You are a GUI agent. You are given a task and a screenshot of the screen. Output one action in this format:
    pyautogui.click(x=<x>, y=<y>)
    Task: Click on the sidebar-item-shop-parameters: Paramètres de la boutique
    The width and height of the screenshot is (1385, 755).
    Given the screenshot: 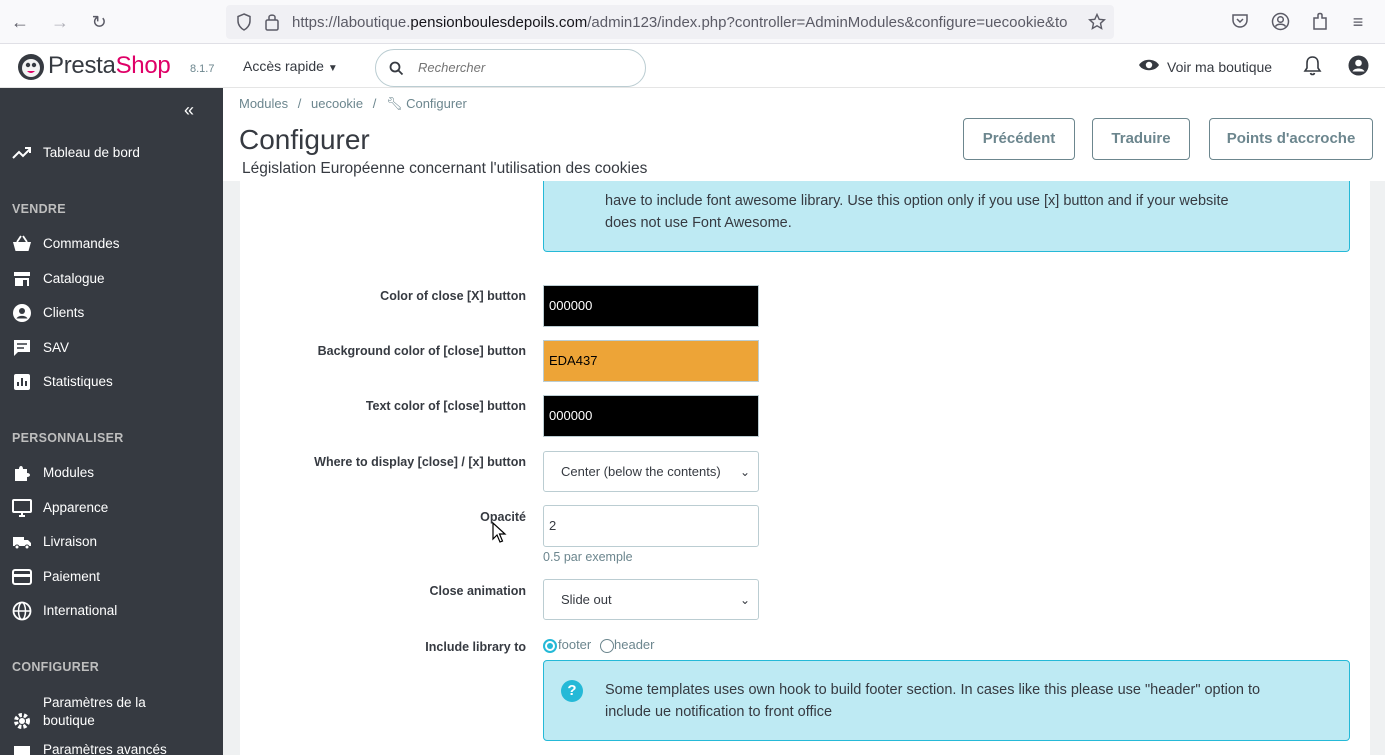 What is the action you would take?
    pyautogui.click(x=111, y=715)
    